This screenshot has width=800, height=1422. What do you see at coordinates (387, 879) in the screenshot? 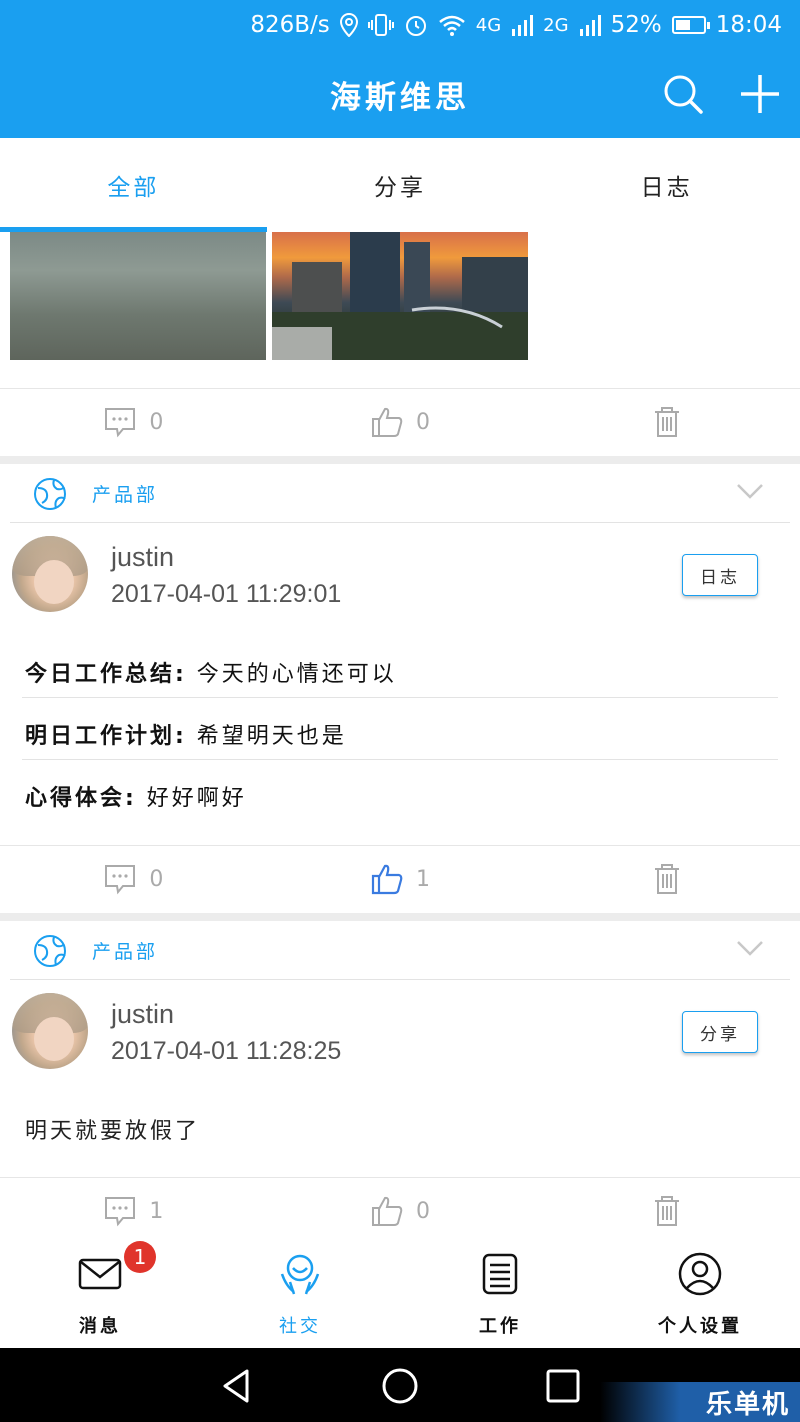
I see `thumbs-up-active-icon` at bounding box center [387, 879].